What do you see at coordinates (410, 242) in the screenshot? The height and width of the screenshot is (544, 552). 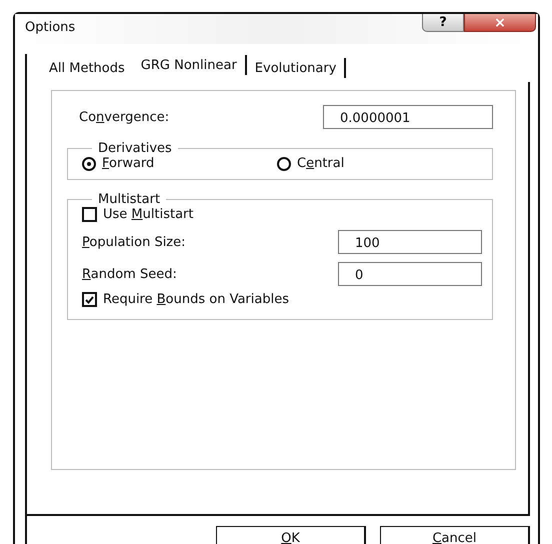 I see `population-size-field: 100` at bounding box center [410, 242].